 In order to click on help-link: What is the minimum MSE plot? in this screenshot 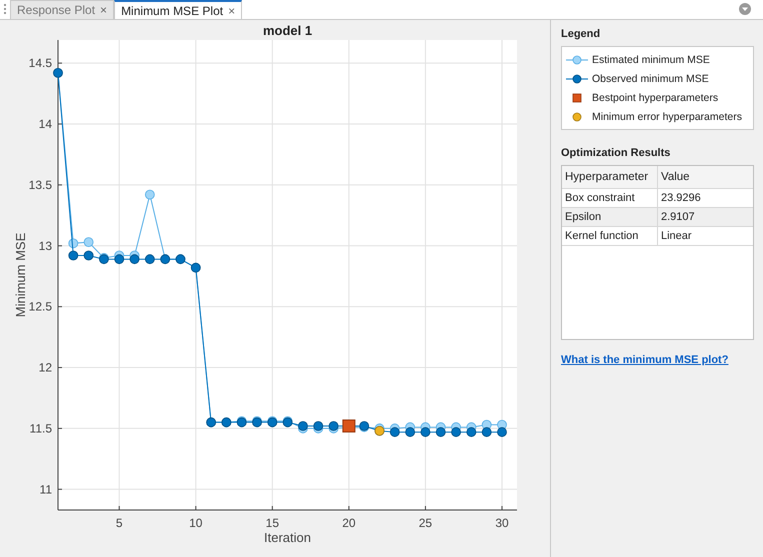, I will do `click(644, 360)`.